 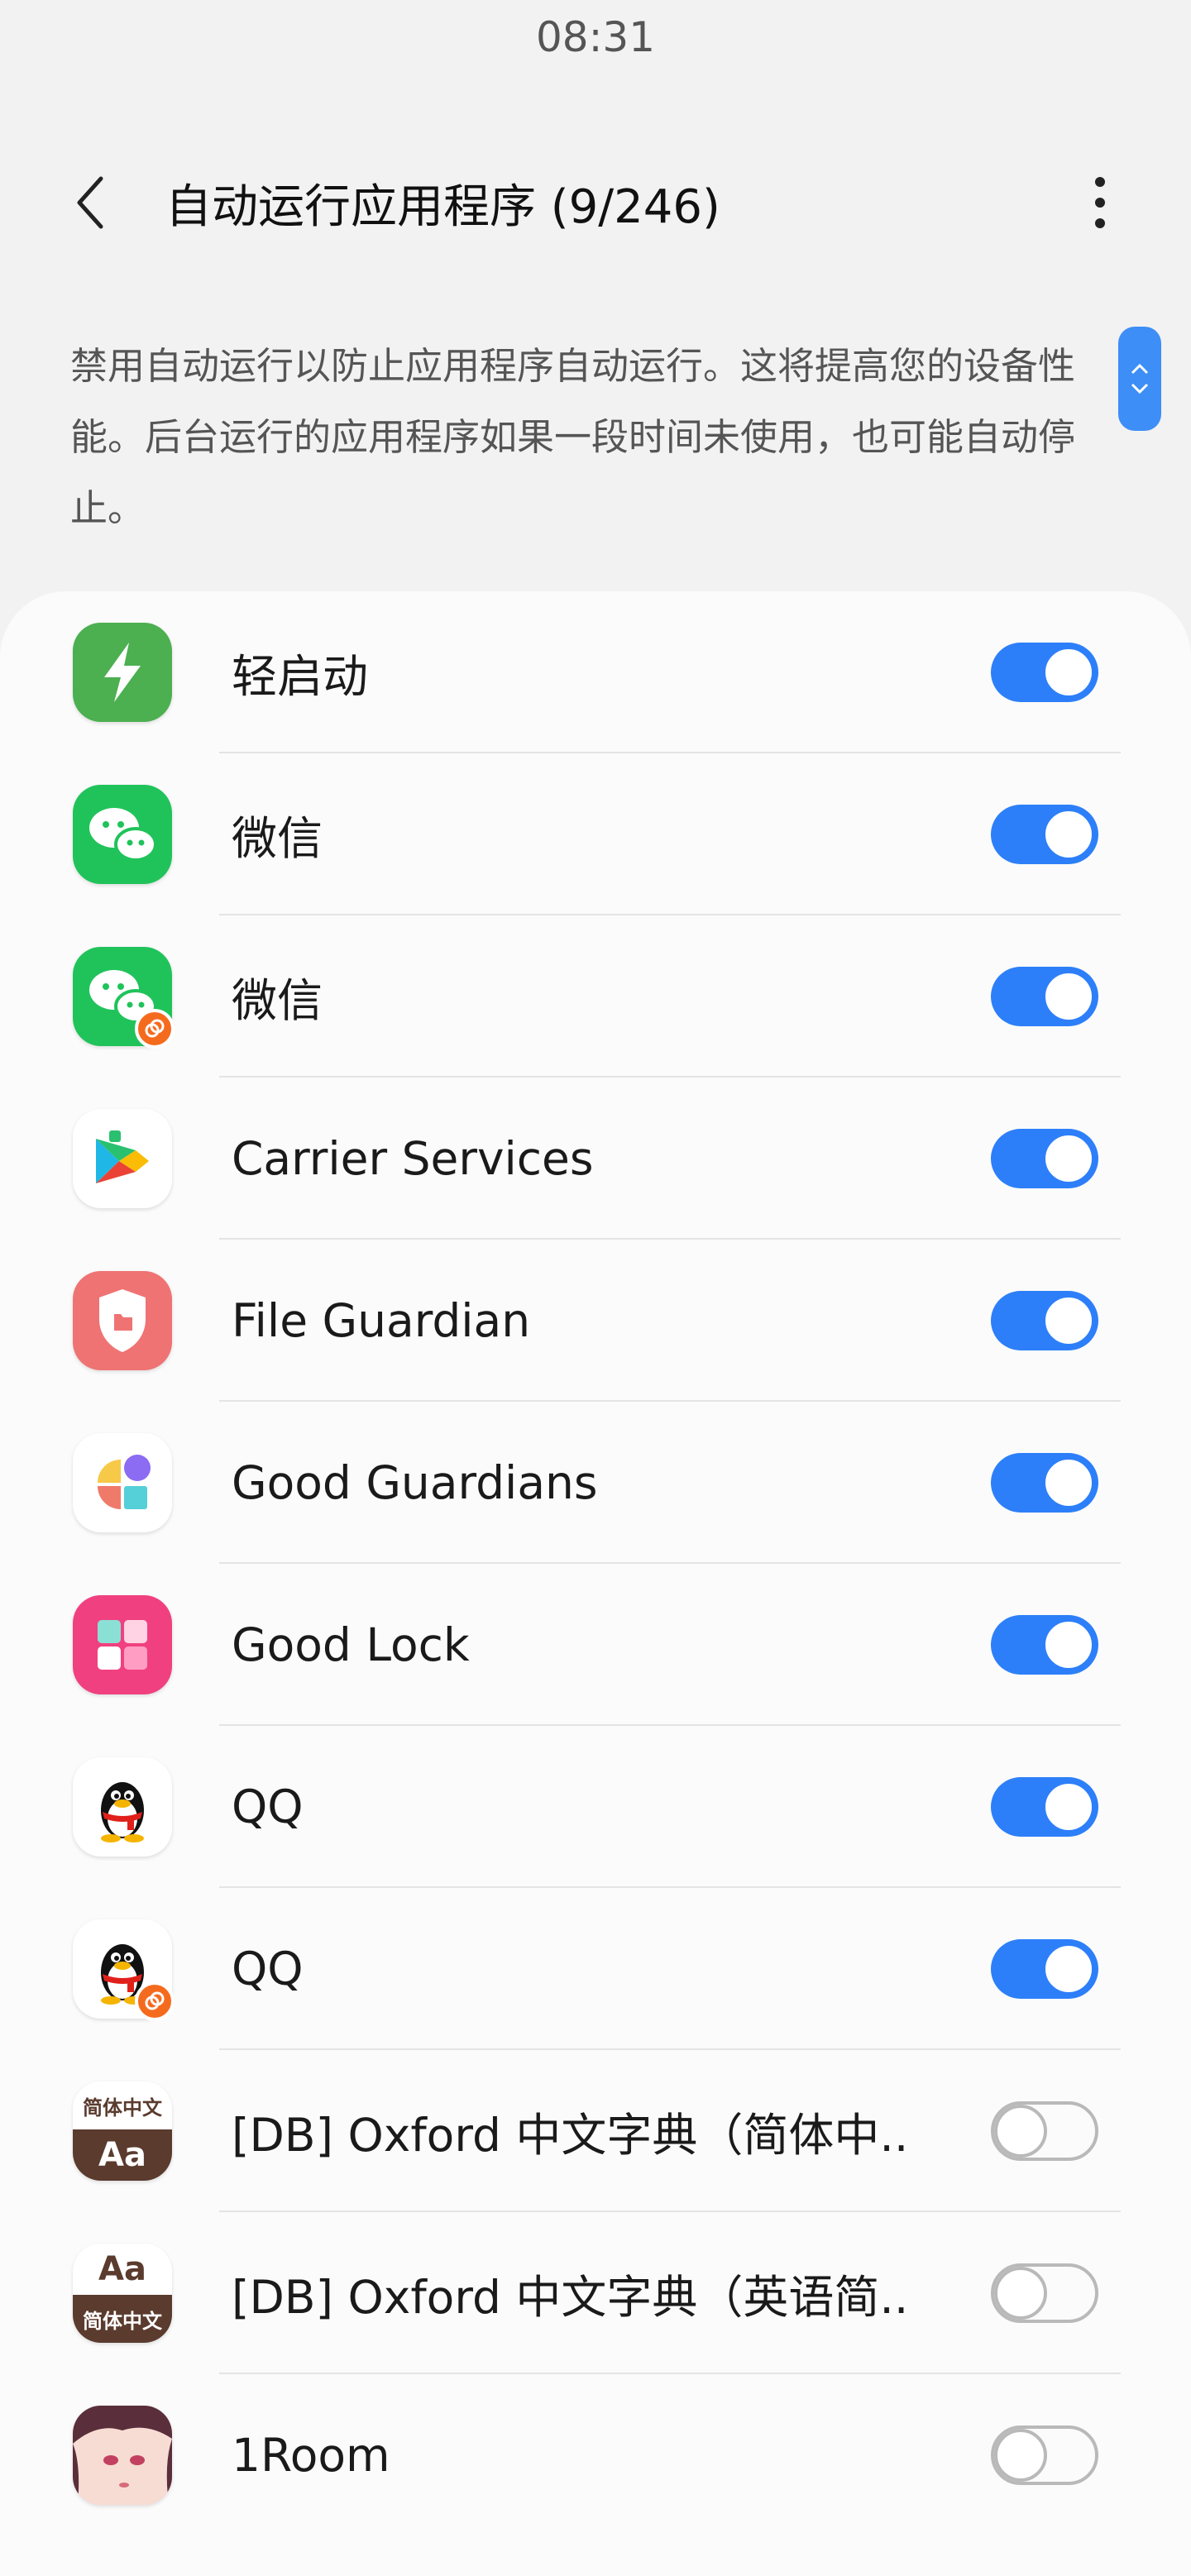 I want to click on oxford-dict-en-icon: Aa 简体中文, so click(x=123, y=2293).